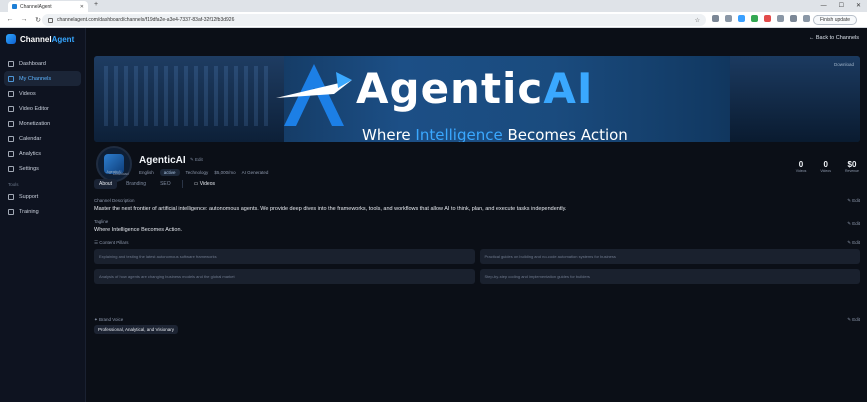 Image resolution: width=867 pixels, height=402 pixels. What do you see at coordinates (182, 184) in the screenshot?
I see `tab-divider` at bounding box center [182, 184].